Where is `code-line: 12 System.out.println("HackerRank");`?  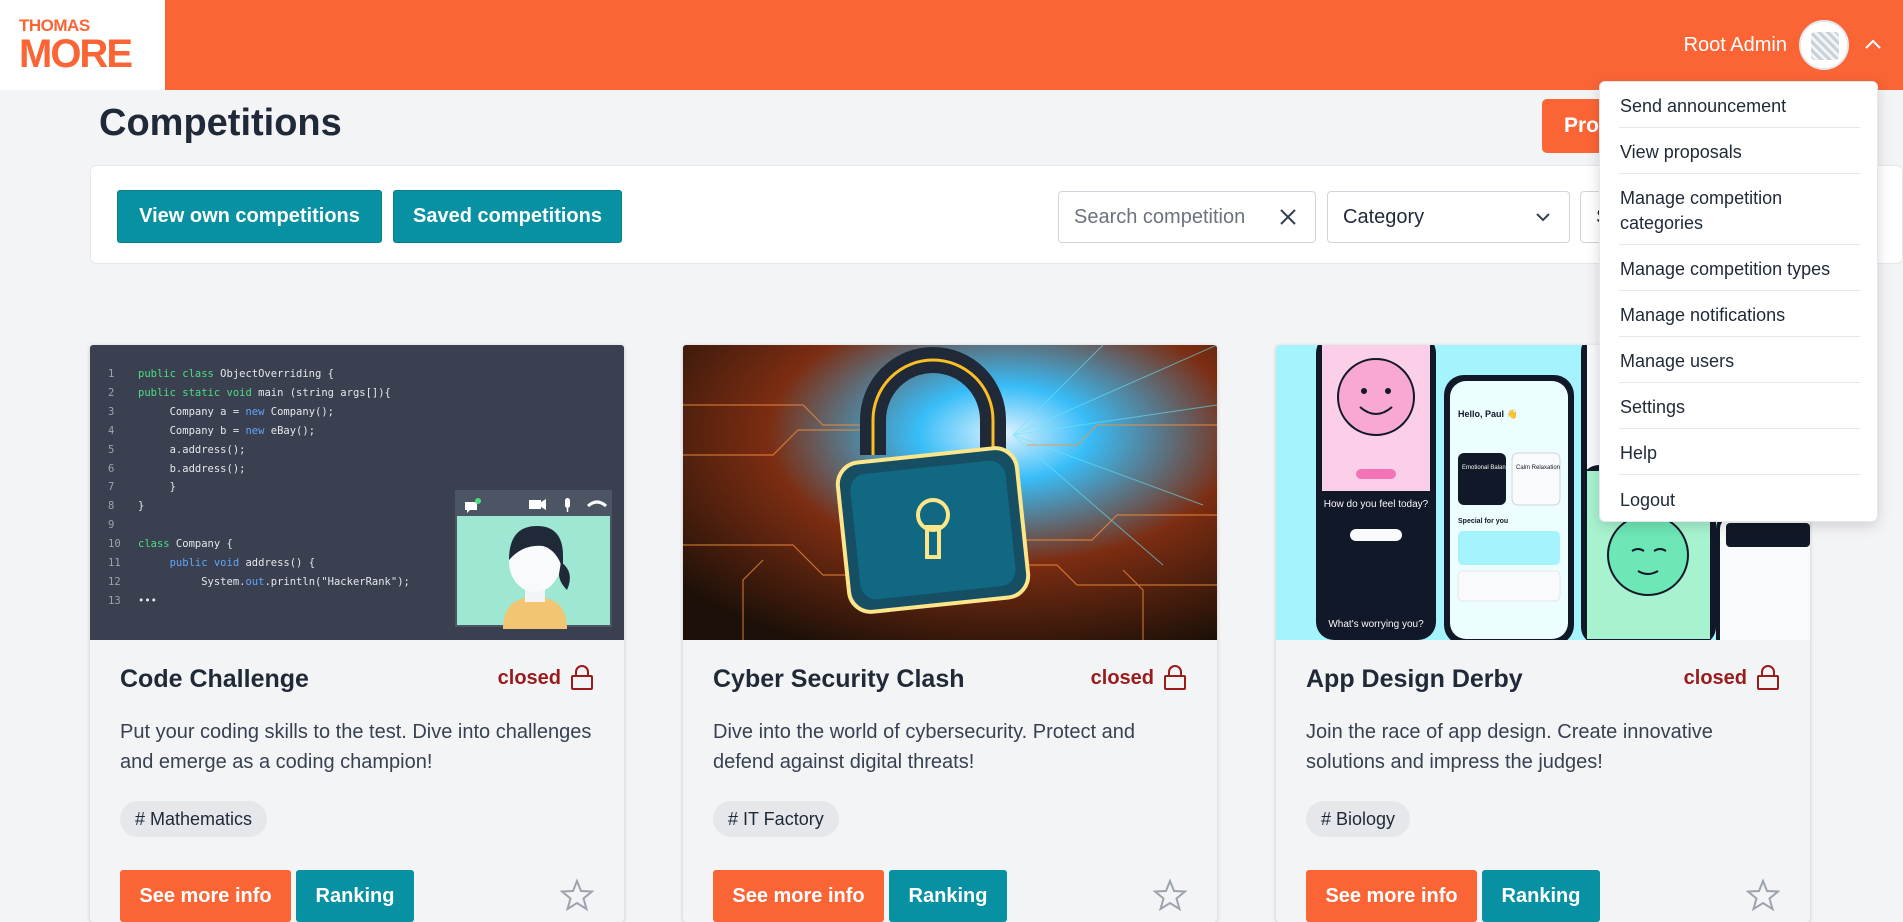 code-line: 12 System.out.println("HackerRank"); is located at coordinates (259, 581).